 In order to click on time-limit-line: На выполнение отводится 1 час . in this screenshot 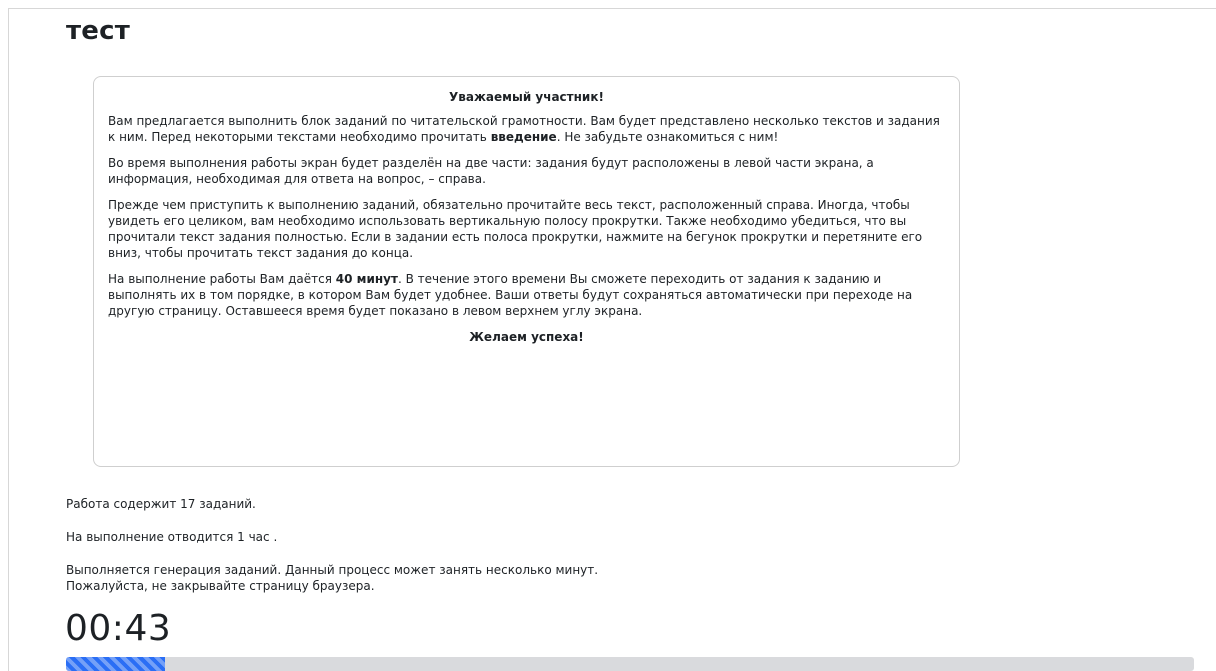, I will do `click(171, 537)`.